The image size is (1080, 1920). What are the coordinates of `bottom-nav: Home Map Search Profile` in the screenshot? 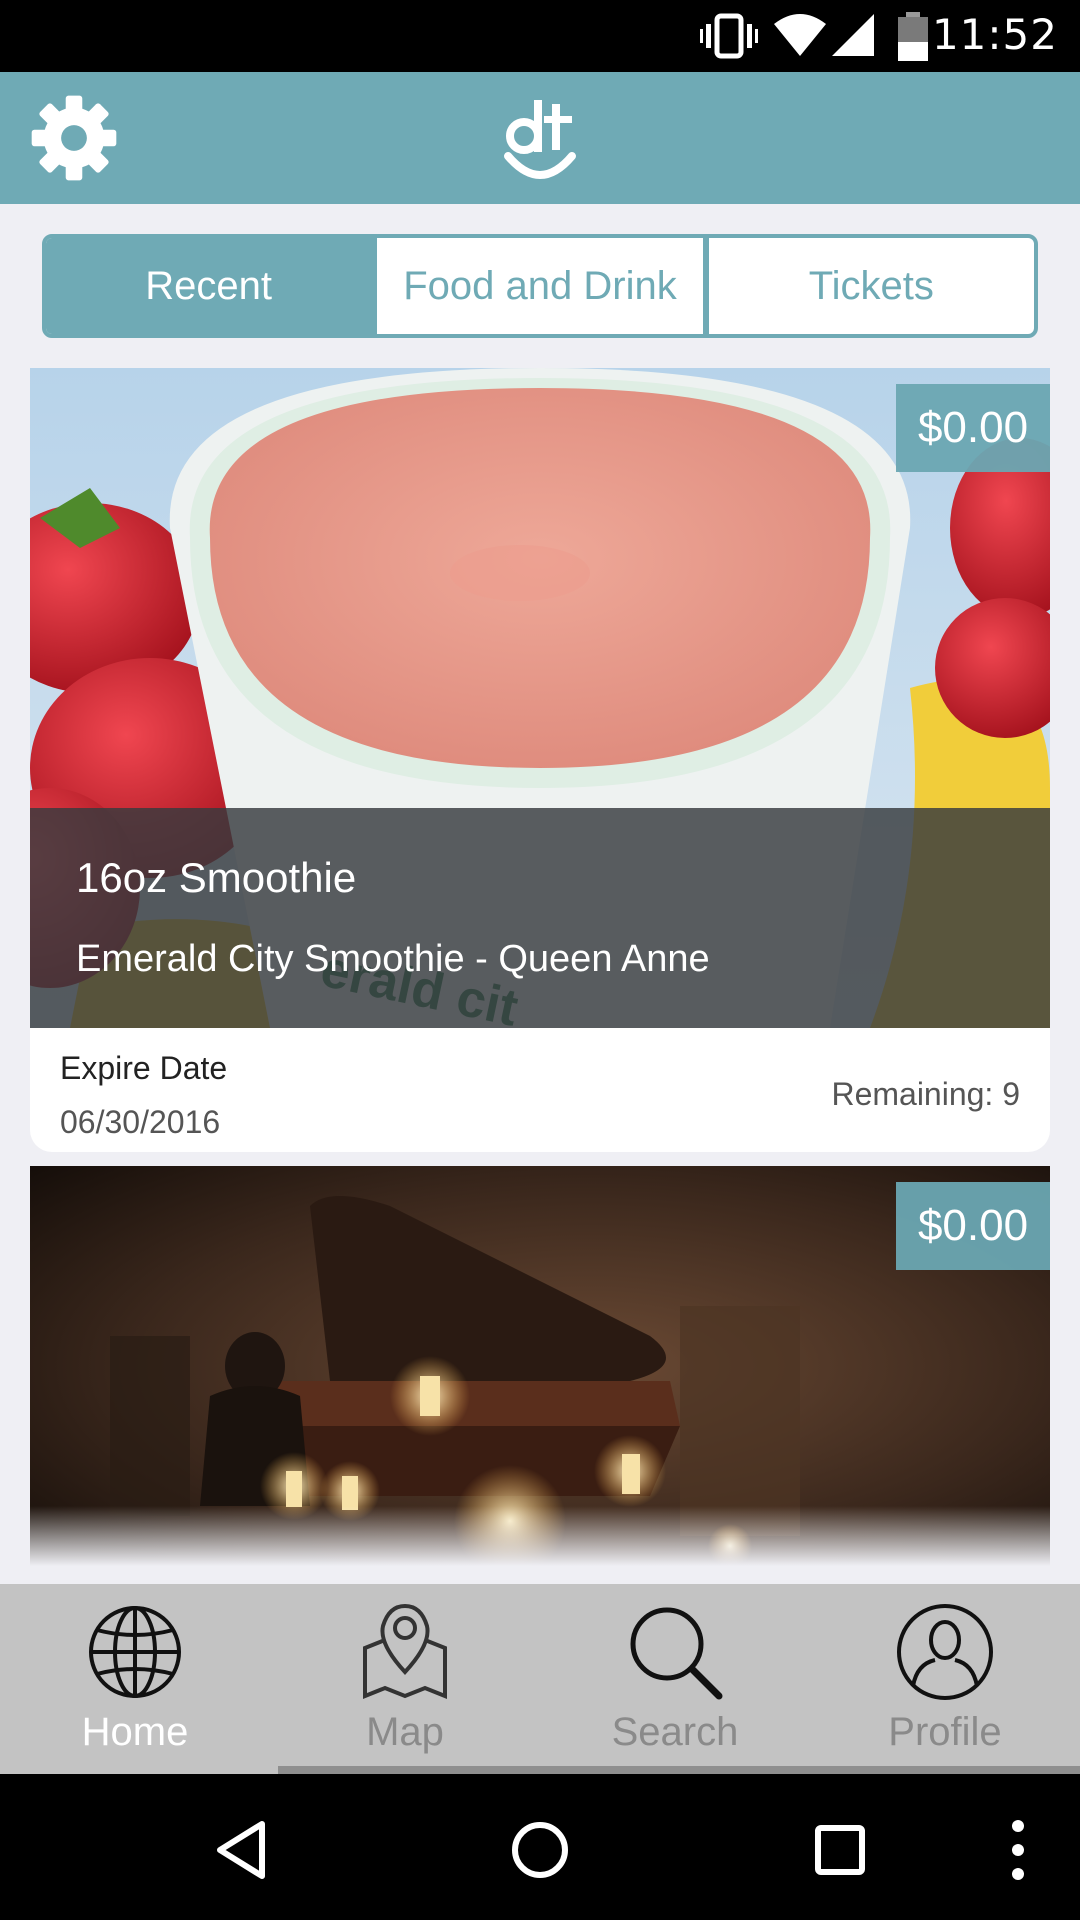 It's located at (540, 1679).